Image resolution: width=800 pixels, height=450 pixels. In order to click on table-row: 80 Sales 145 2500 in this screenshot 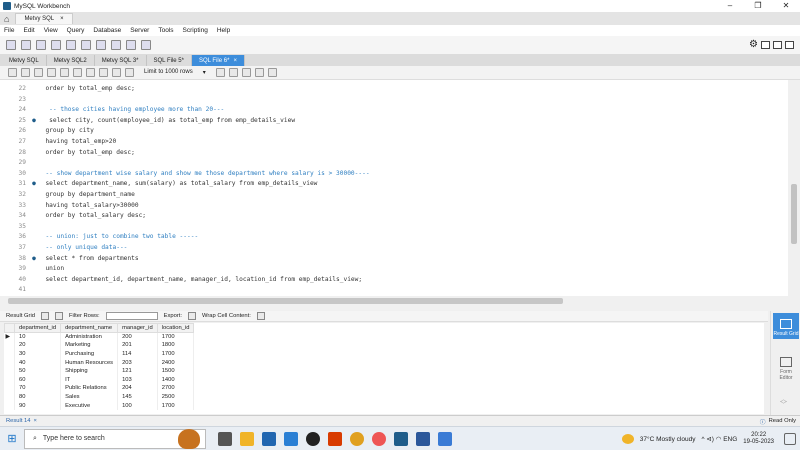, I will do `click(99, 397)`.